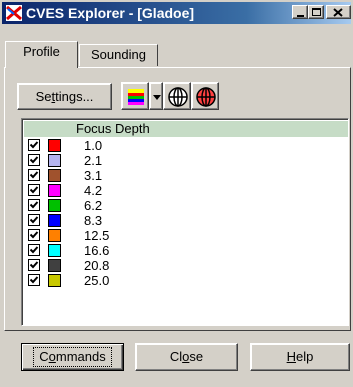 The width and height of the screenshot is (353, 387). I want to click on target-globe-button, so click(205, 96).